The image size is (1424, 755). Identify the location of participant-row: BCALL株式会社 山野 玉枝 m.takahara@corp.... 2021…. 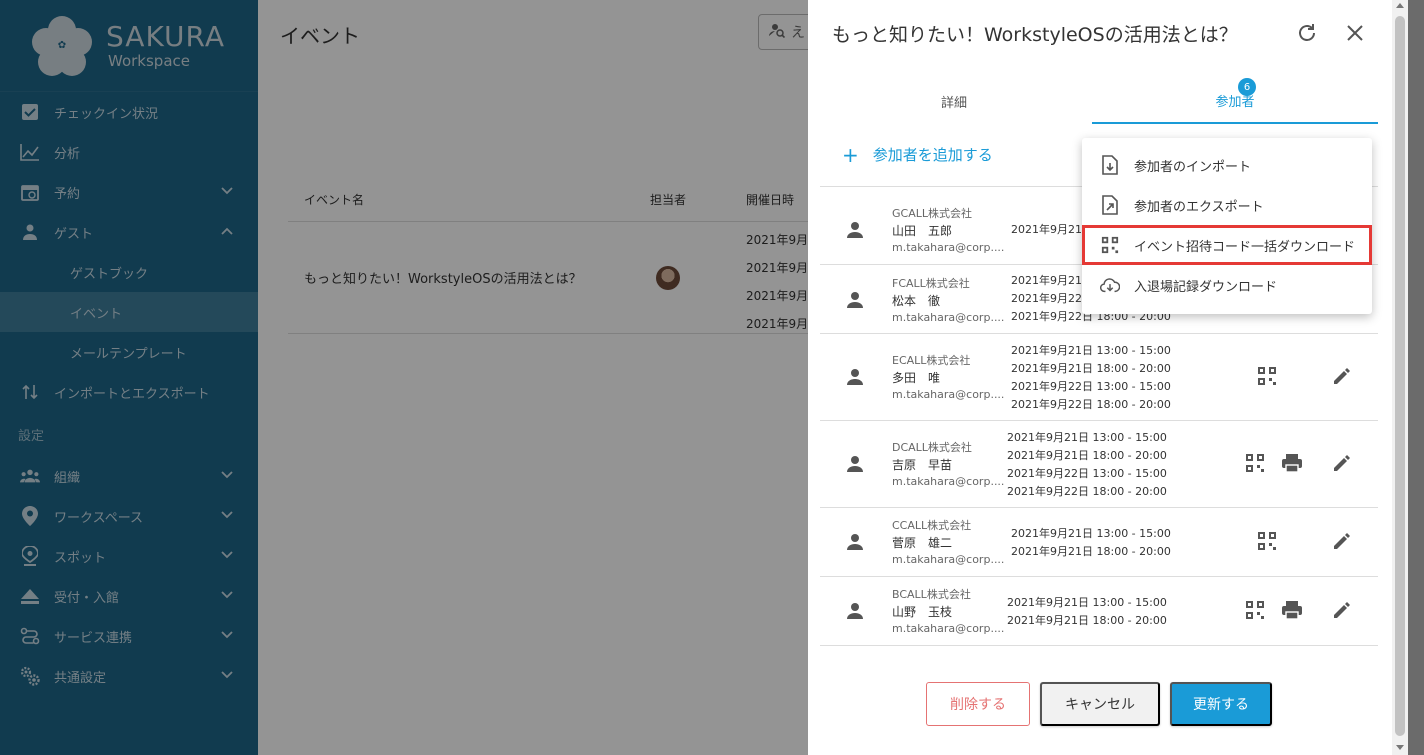
(1099, 611).